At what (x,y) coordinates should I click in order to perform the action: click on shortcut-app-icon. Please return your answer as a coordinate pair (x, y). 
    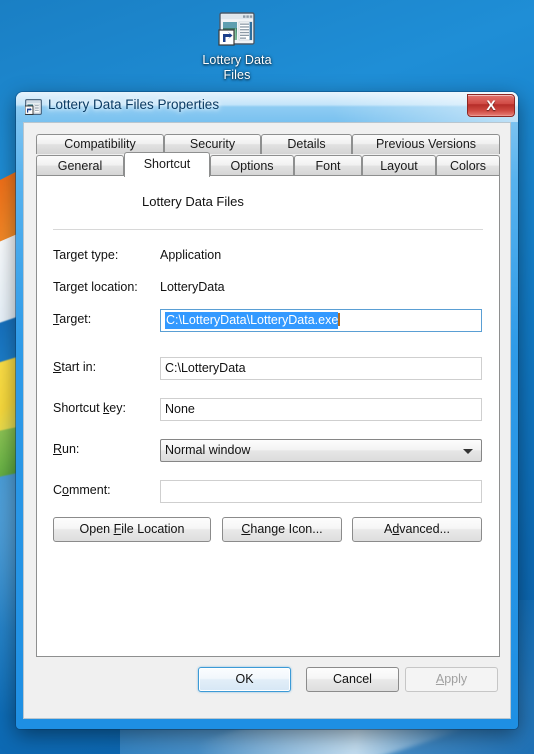
    Looking at the image, I should click on (237, 30).